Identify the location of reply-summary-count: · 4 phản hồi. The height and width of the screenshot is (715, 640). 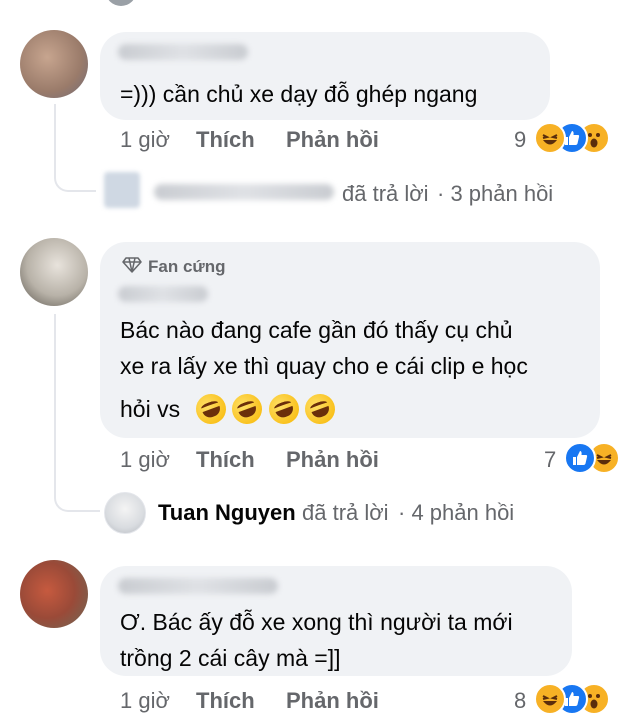
(456, 513).